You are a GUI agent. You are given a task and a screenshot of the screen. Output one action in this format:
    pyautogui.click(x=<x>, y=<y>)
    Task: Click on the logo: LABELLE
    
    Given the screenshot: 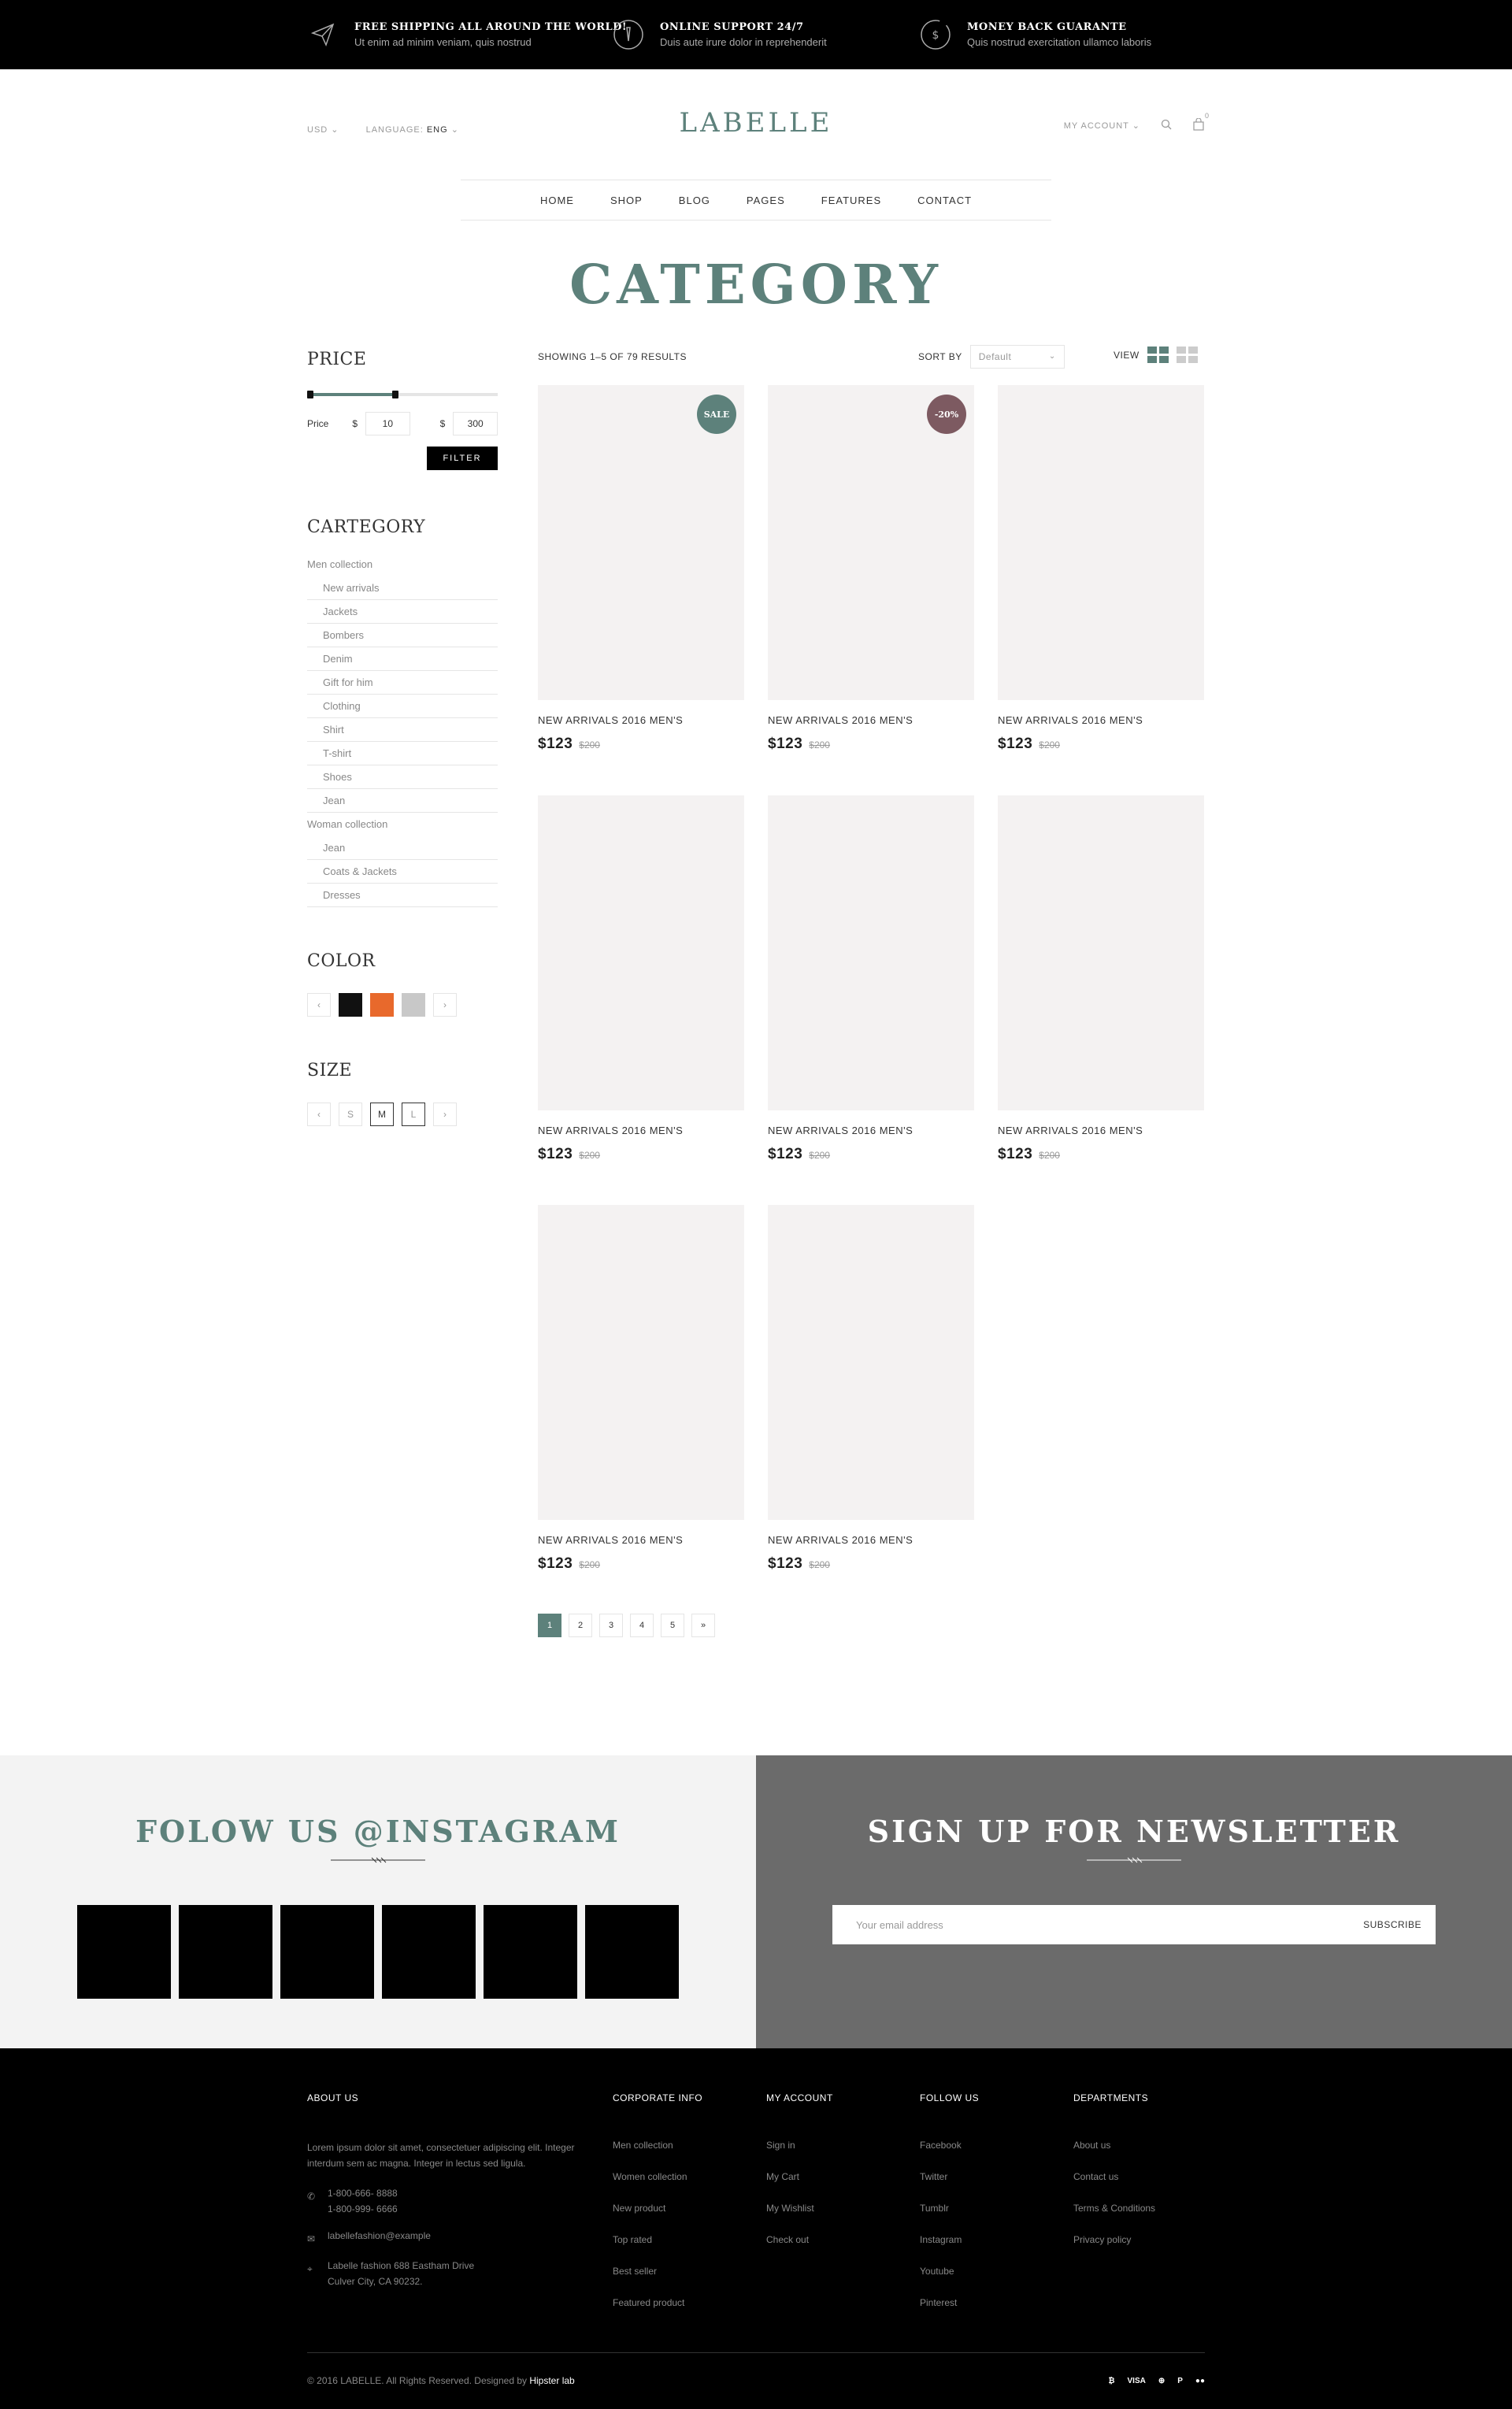 What is the action you would take?
    pyautogui.click(x=756, y=123)
    